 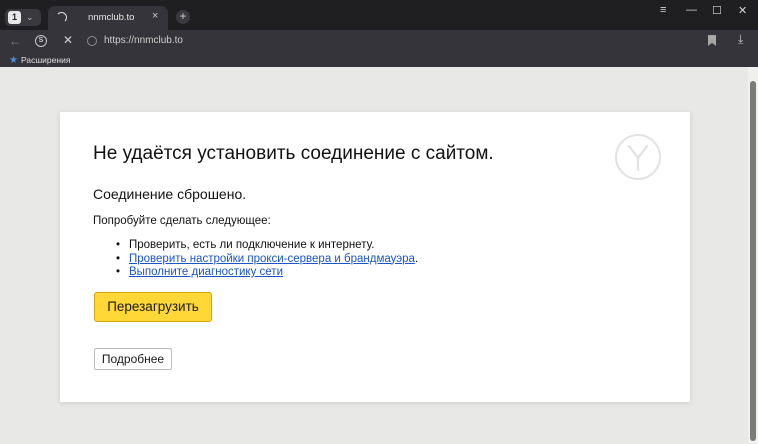 What do you see at coordinates (133, 359) in the screenshot?
I see `details-button: Подробнее` at bounding box center [133, 359].